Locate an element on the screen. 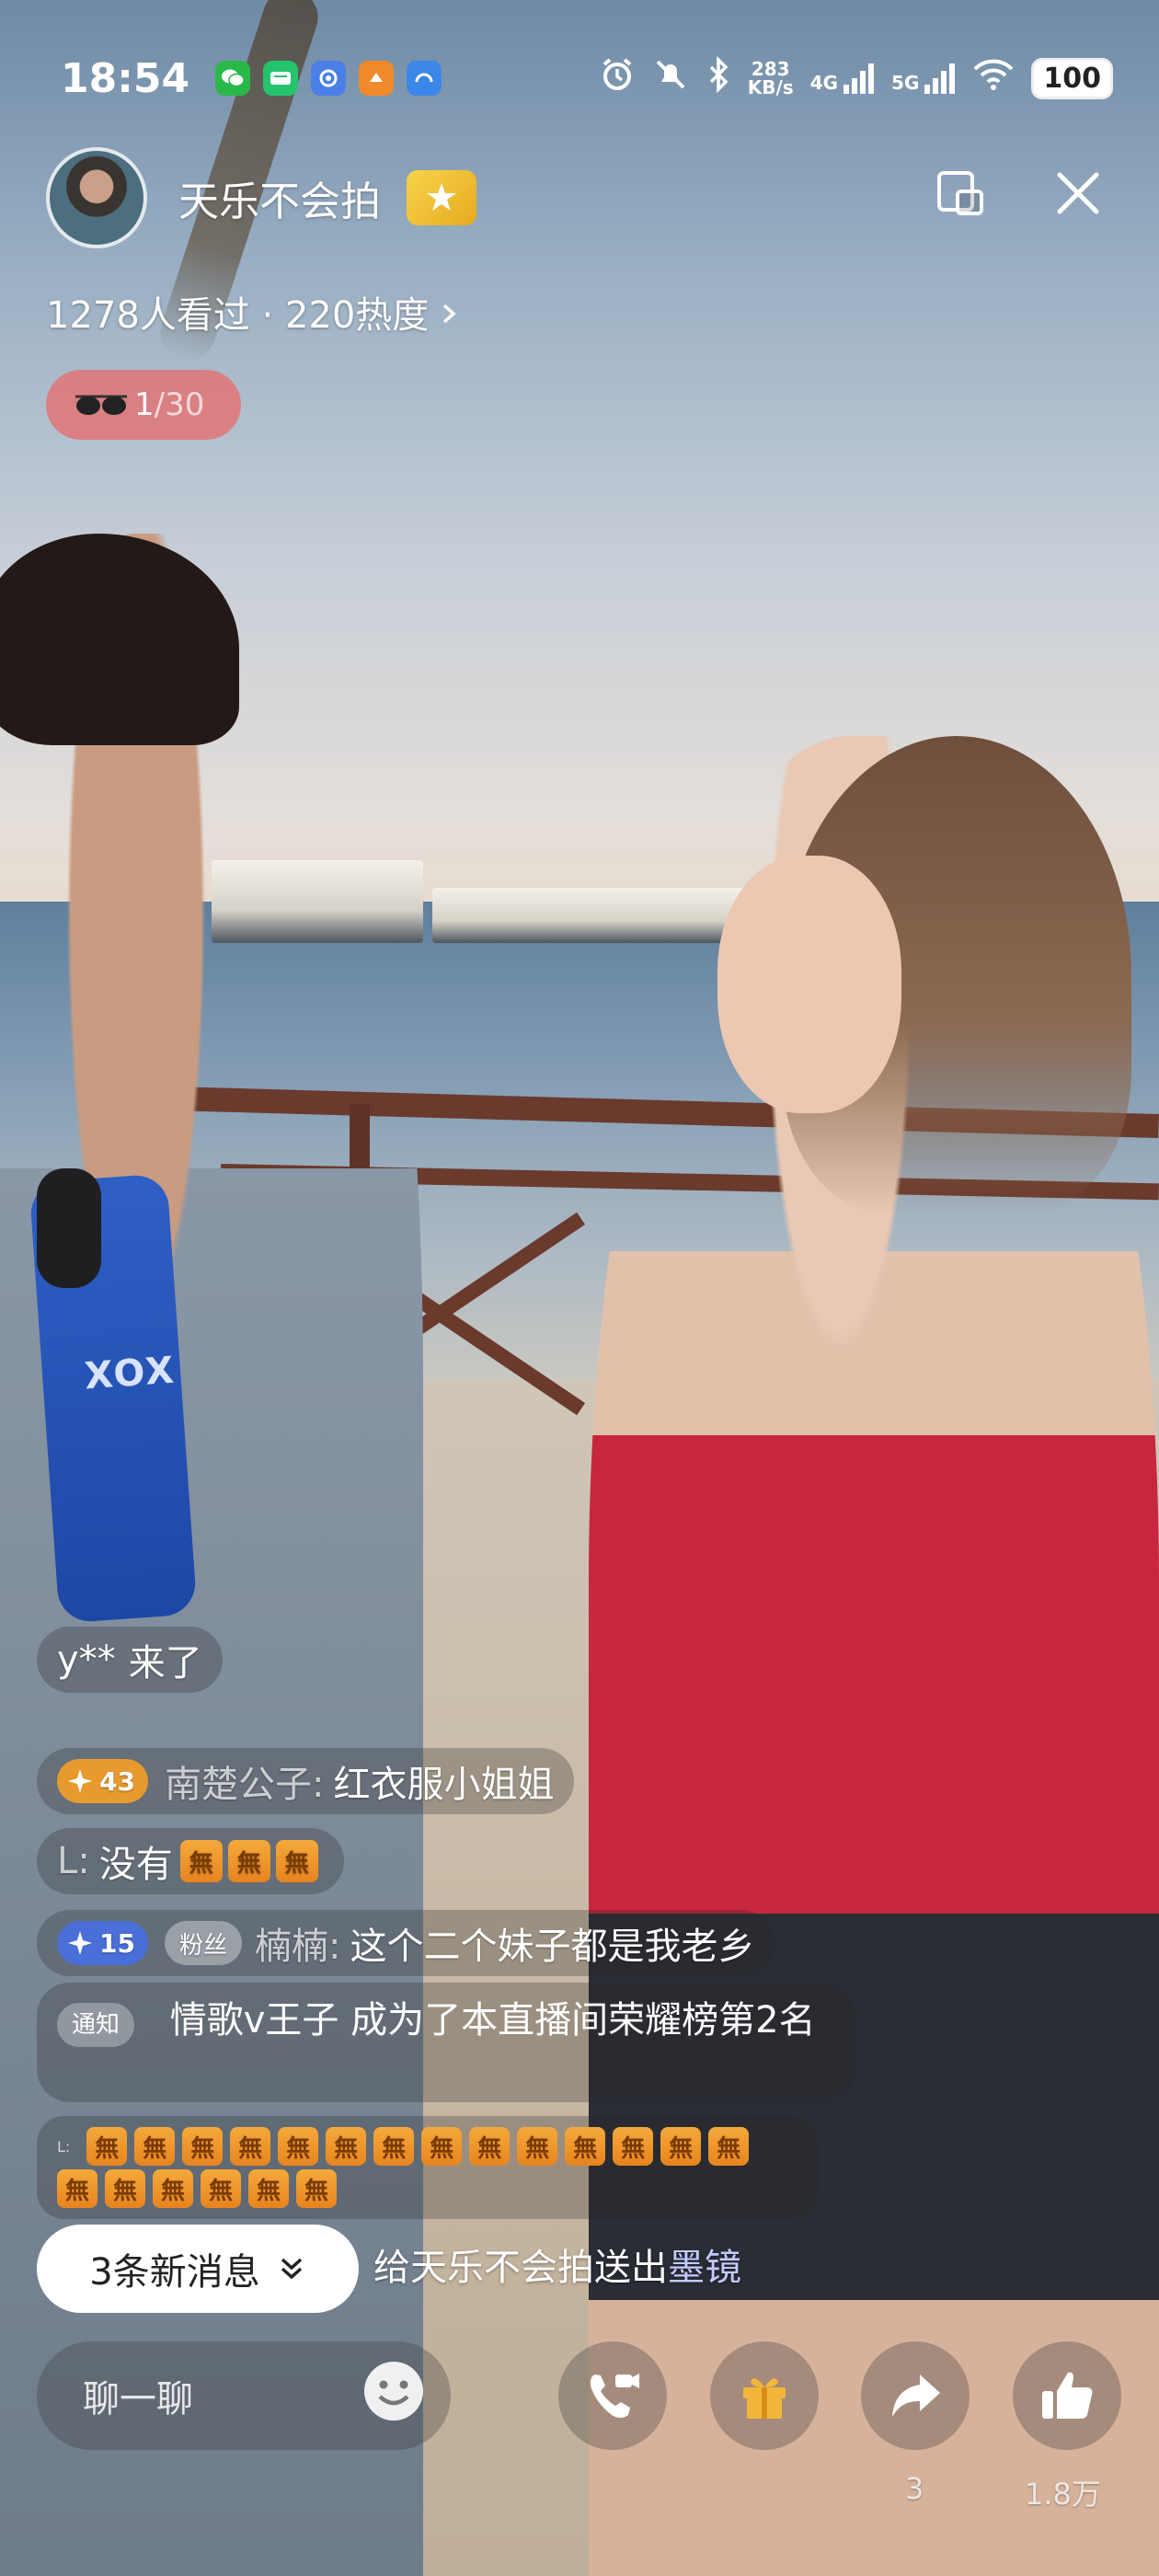 The height and width of the screenshot is (2576, 1159). battery-indicator: 100 is located at coordinates (1072, 78).